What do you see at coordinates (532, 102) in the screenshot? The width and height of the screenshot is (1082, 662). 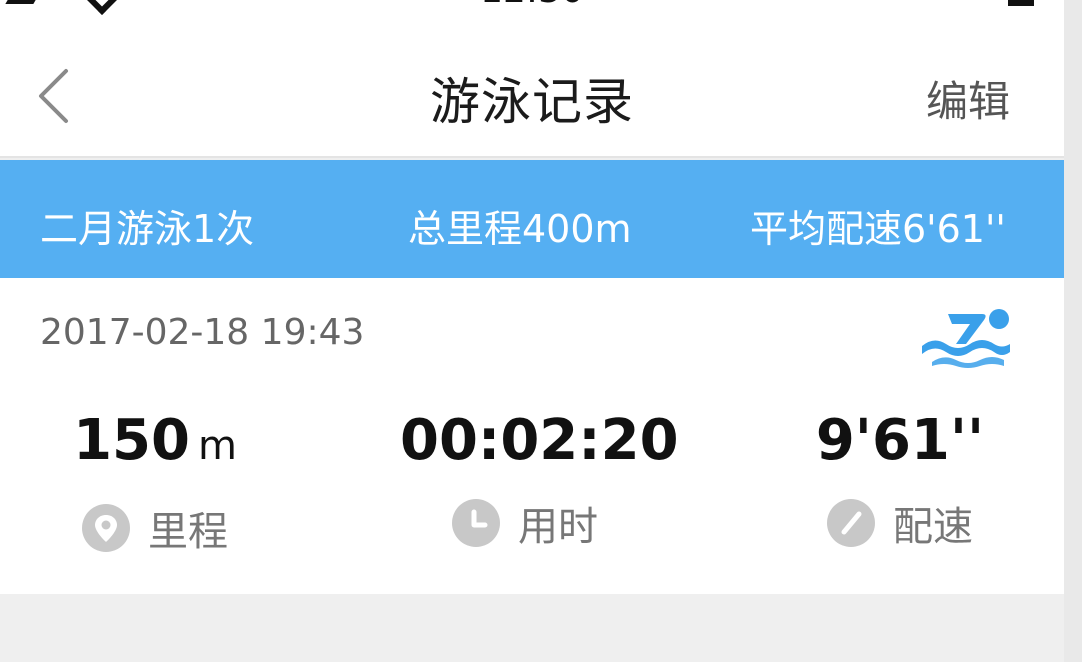 I see `page-title: 游泳记录` at bounding box center [532, 102].